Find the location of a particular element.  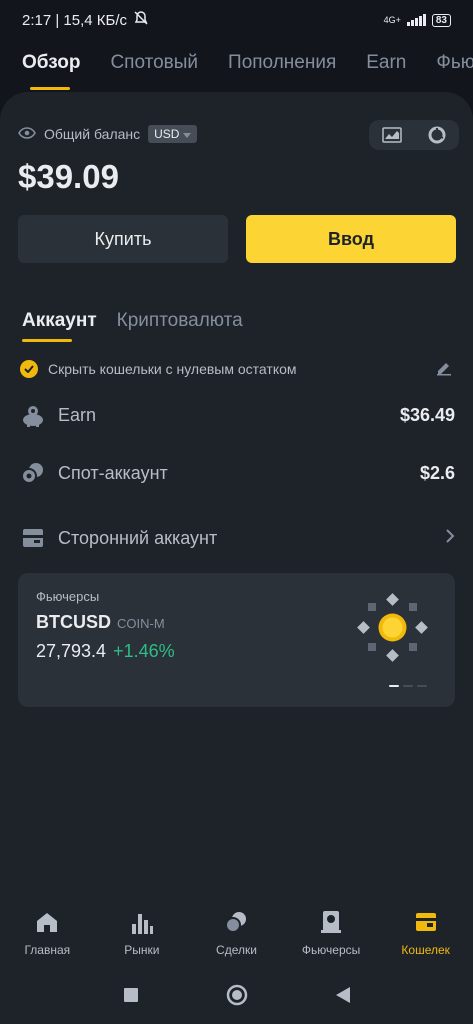

eye-icon is located at coordinates (27, 134).